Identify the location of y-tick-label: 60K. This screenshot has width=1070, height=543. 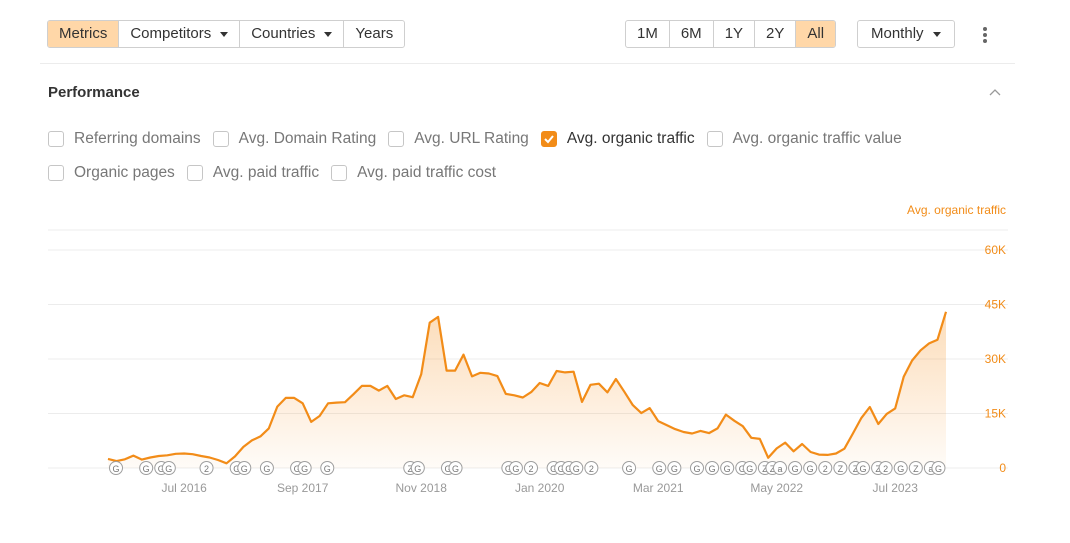
(995, 250).